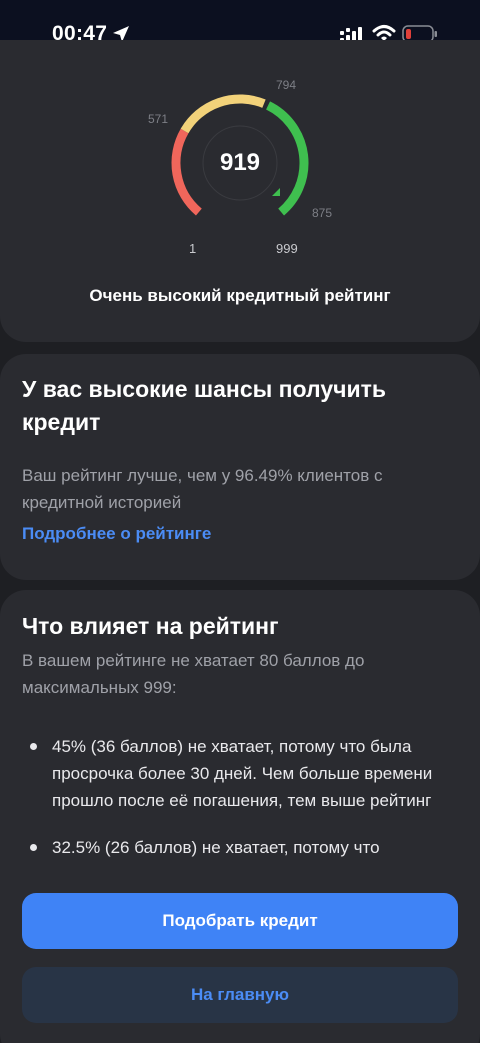 Image resolution: width=480 pixels, height=1043 pixels. I want to click on chances-title: У вас высокие шансы получить кредит, so click(204, 405).